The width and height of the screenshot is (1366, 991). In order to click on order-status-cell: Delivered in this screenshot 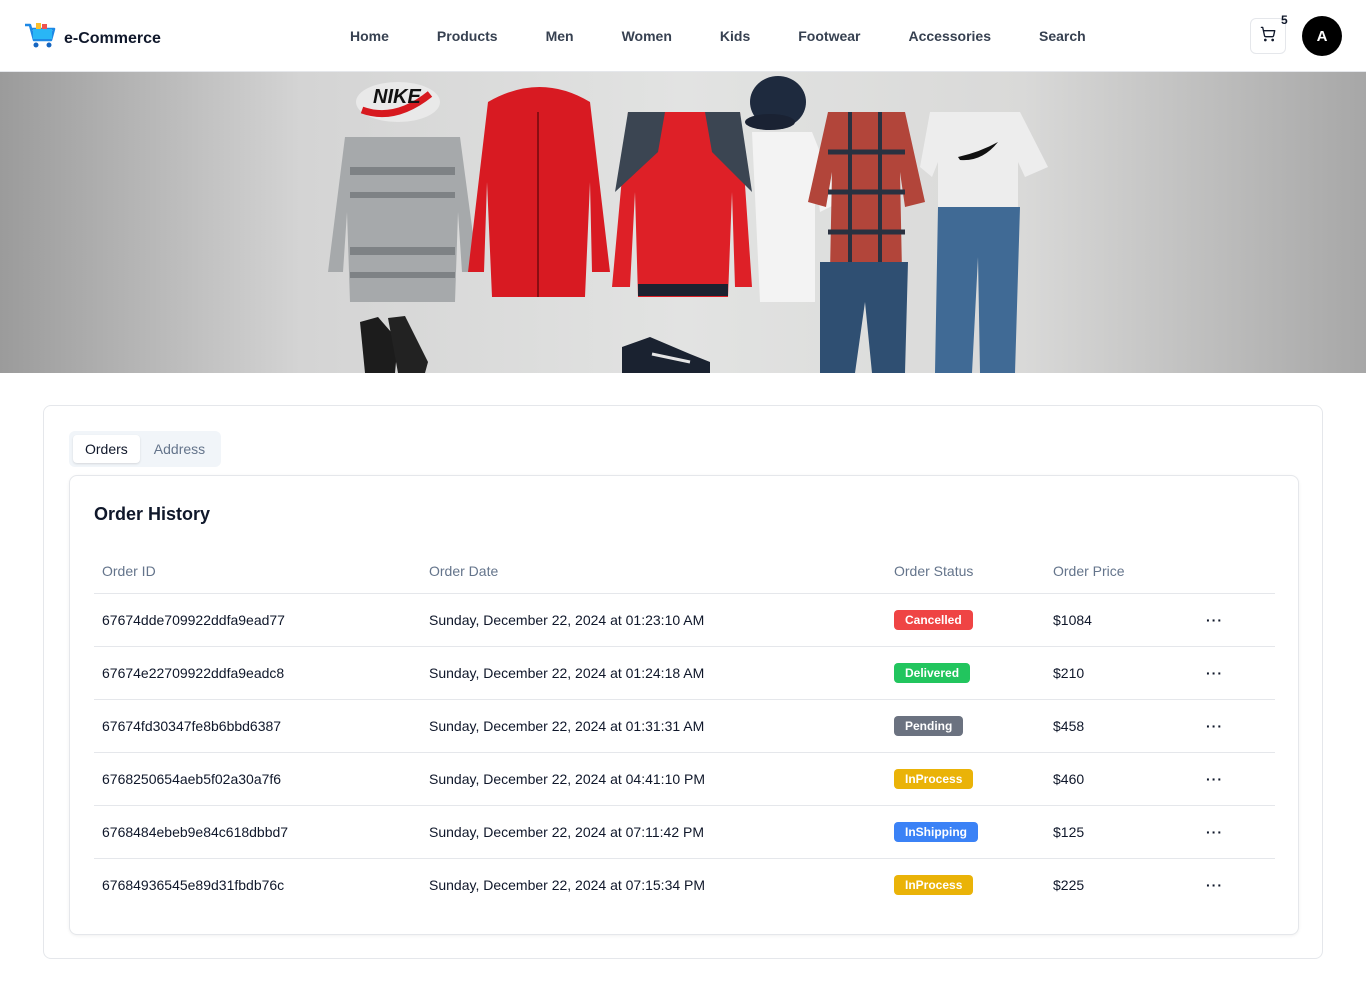, I will do `click(965, 673)`.